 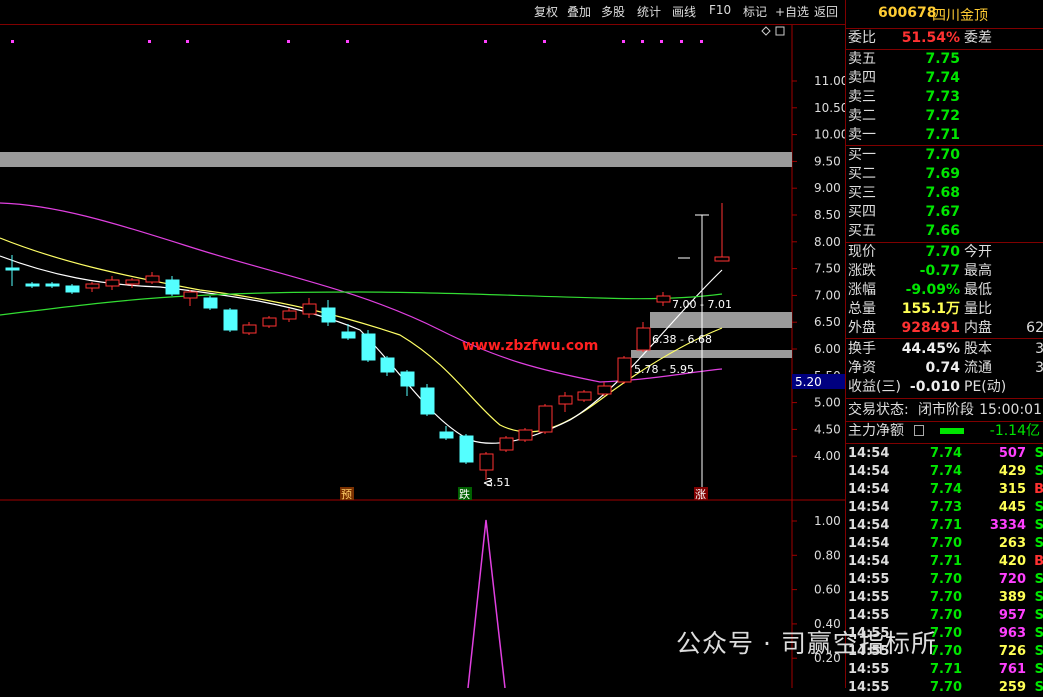 What do you see at coordinates (827, 555) in the screenshot?
I see `indicator-tick-label: 0.80` at bounding box center [827, 555].